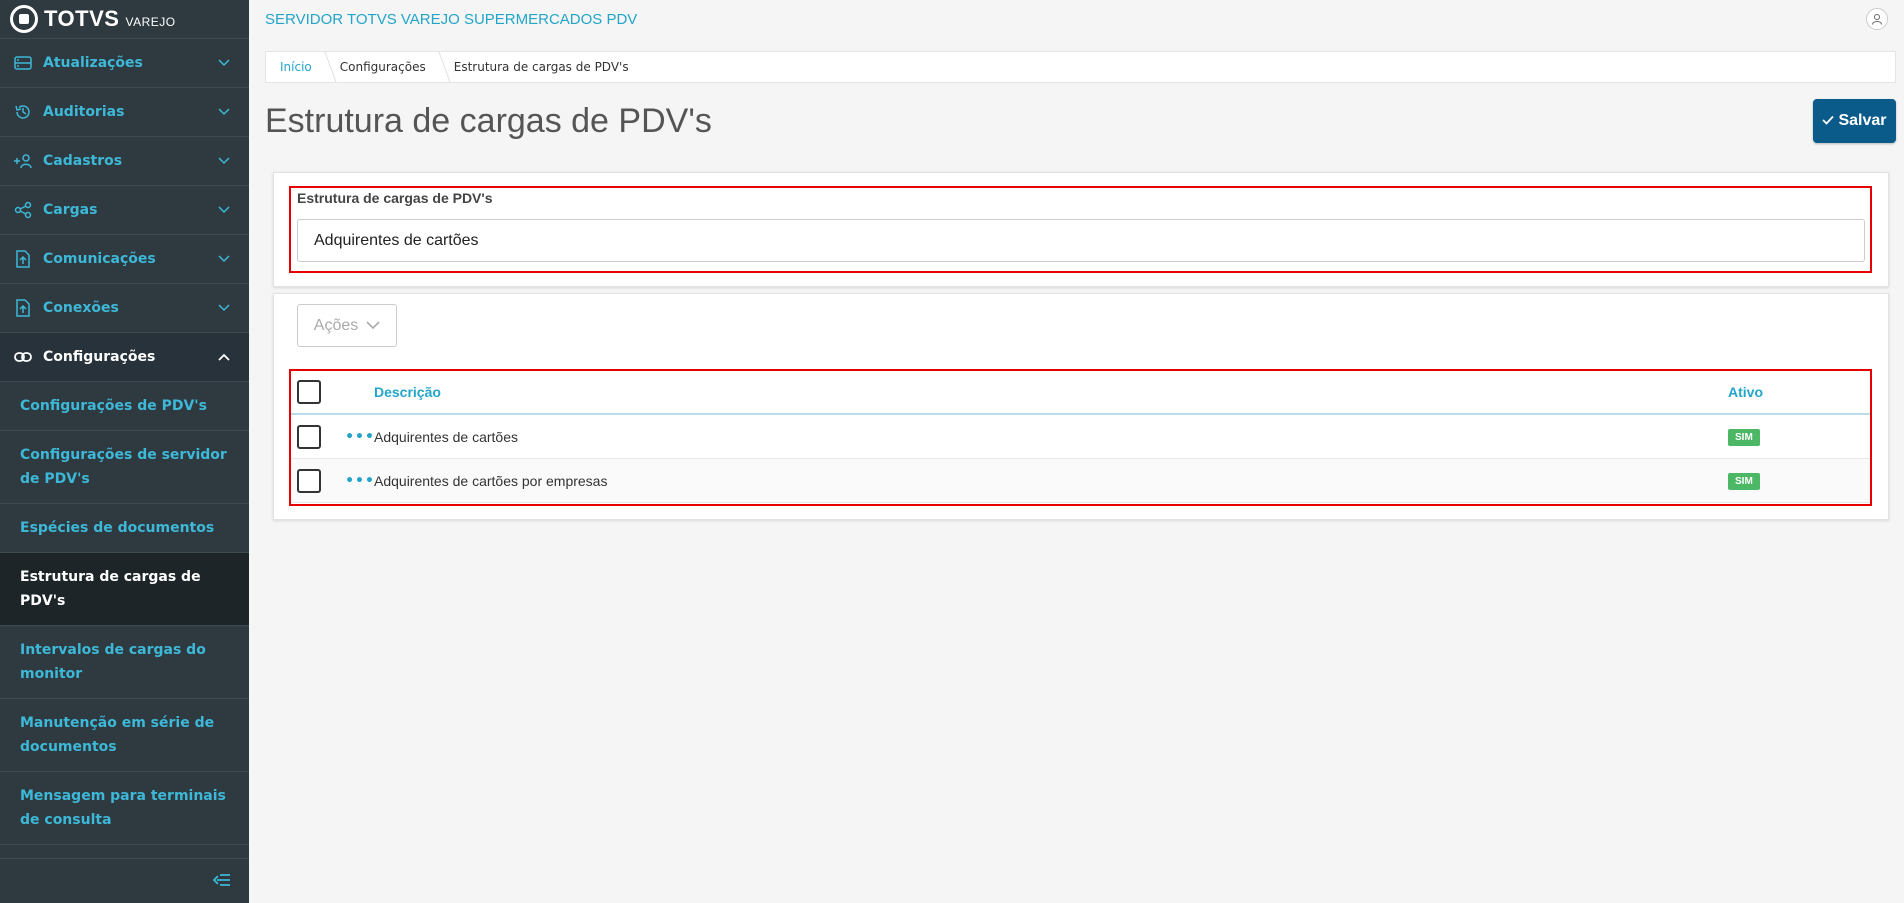 This screenshot has height=903, width=1904. Describe the element at coordinates (124, 307) in the screenshot. I see `sidebar-item-conexoes: Conexões` at that location.